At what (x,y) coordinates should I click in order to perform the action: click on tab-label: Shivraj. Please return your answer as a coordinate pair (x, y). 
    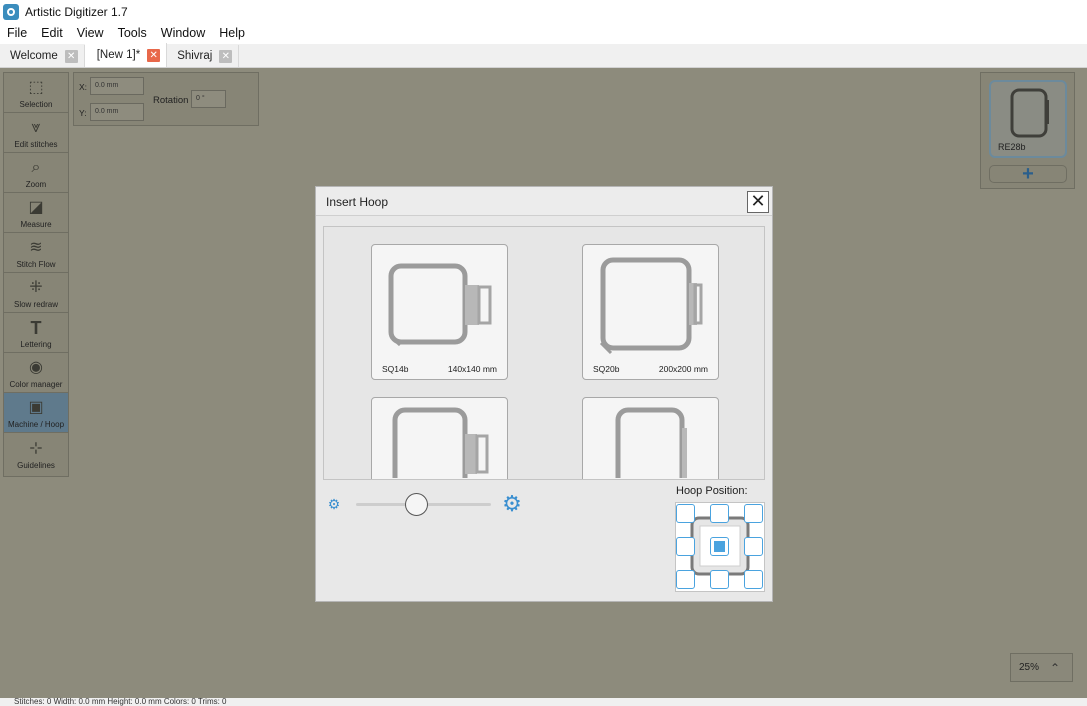
    Looking at the image, I should click on (195, 56).